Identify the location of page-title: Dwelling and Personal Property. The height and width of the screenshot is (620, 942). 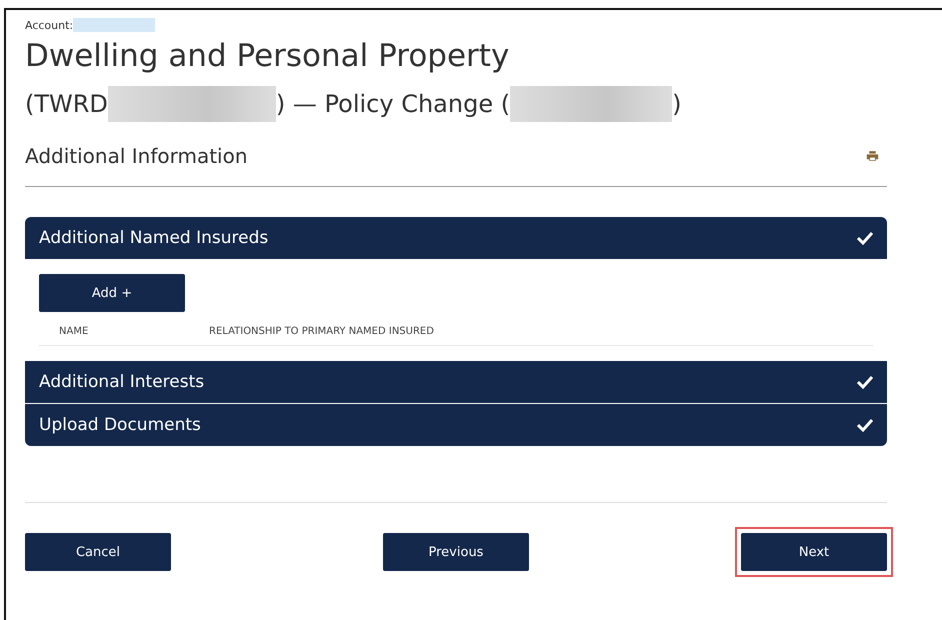
(267, 56).